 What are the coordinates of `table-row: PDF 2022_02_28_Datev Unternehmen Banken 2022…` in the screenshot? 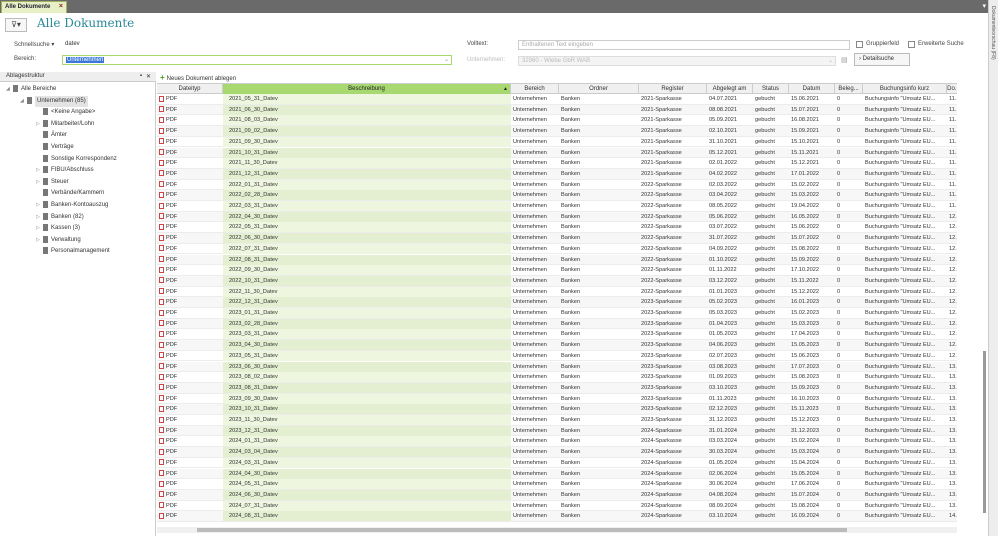 It's located at (557, 195).